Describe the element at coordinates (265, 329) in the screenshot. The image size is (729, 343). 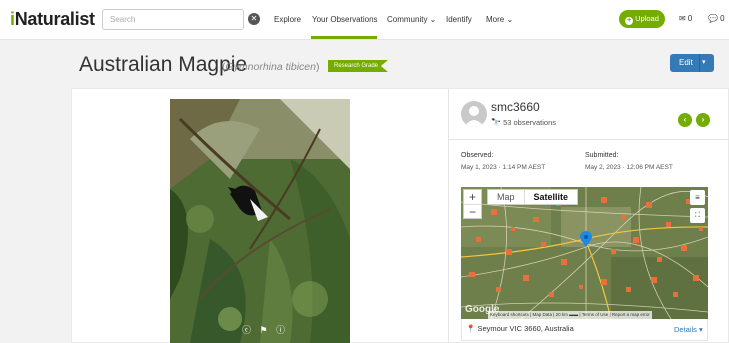
I see `license-icons: ⓒ ⚑ ⓘ` at that location.